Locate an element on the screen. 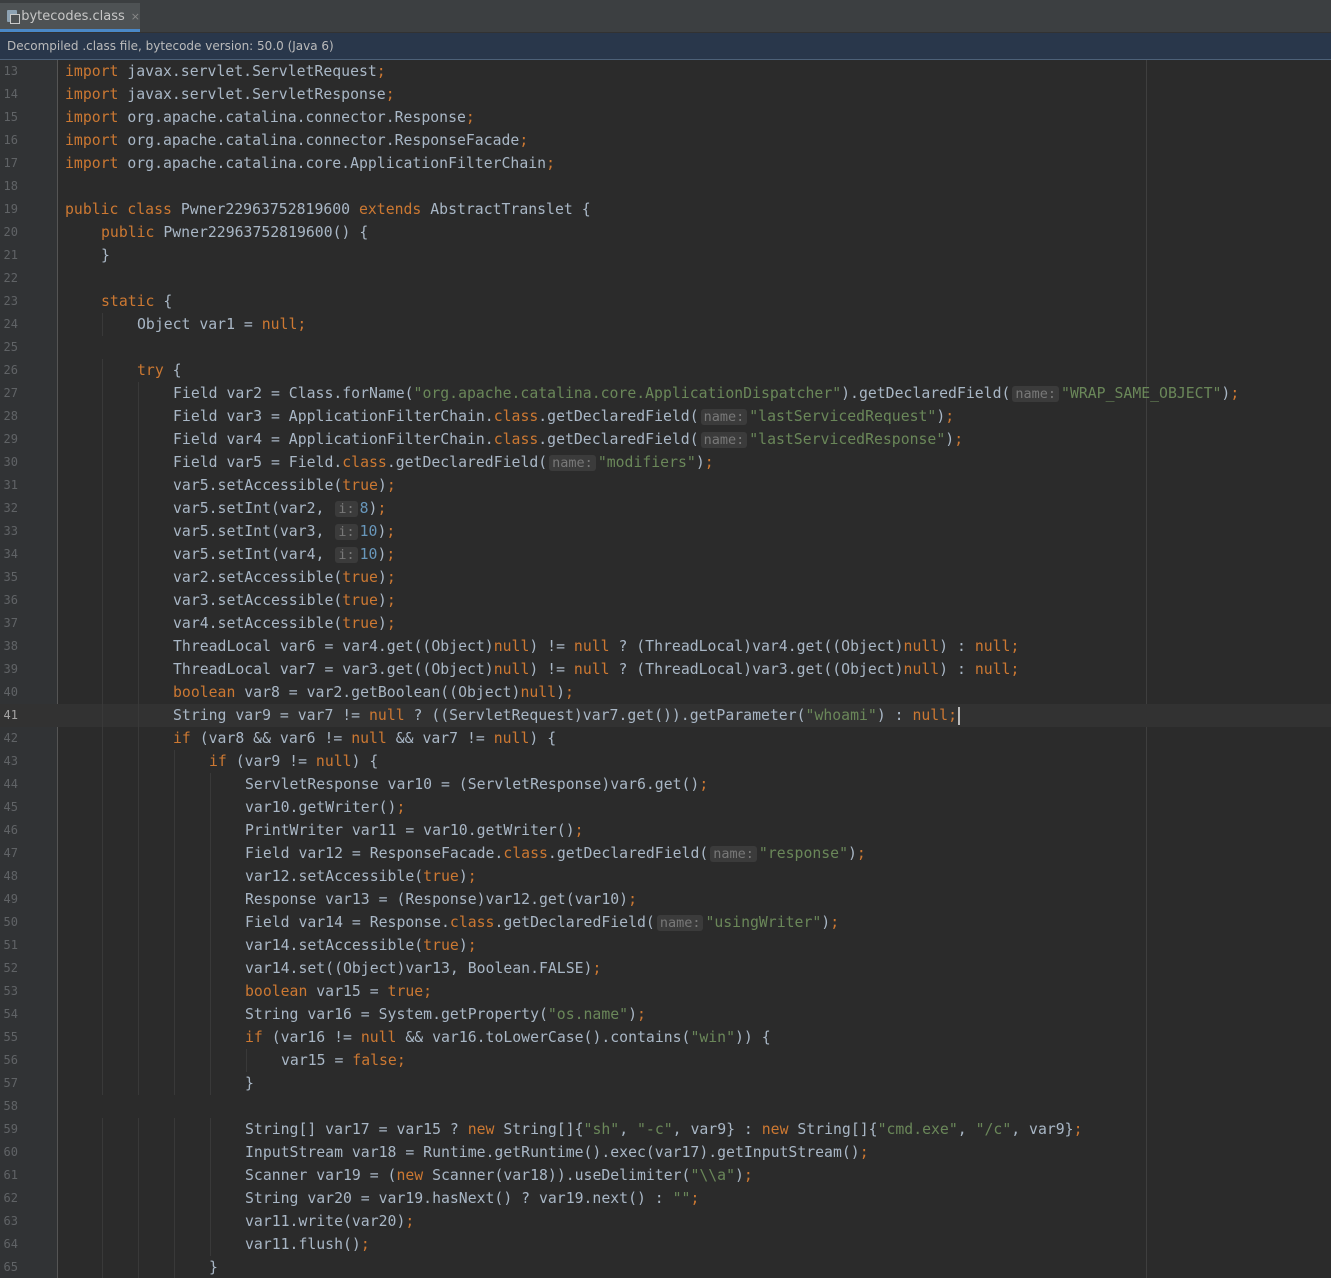  code-line: 43 if (var9 != null) { is located at coordinates (665, 761).